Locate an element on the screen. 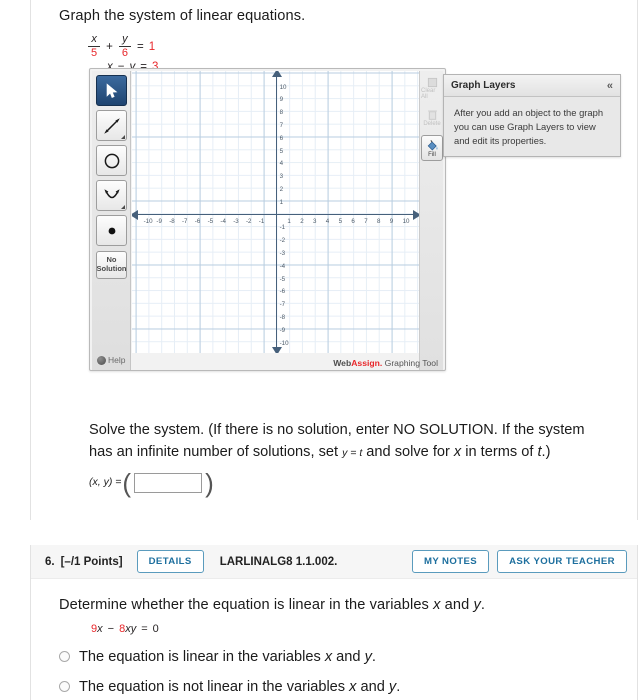 The image size is (638, 700). equation-row-1: x 5 + y 6 = 1 is located at coordinates (362, 46).